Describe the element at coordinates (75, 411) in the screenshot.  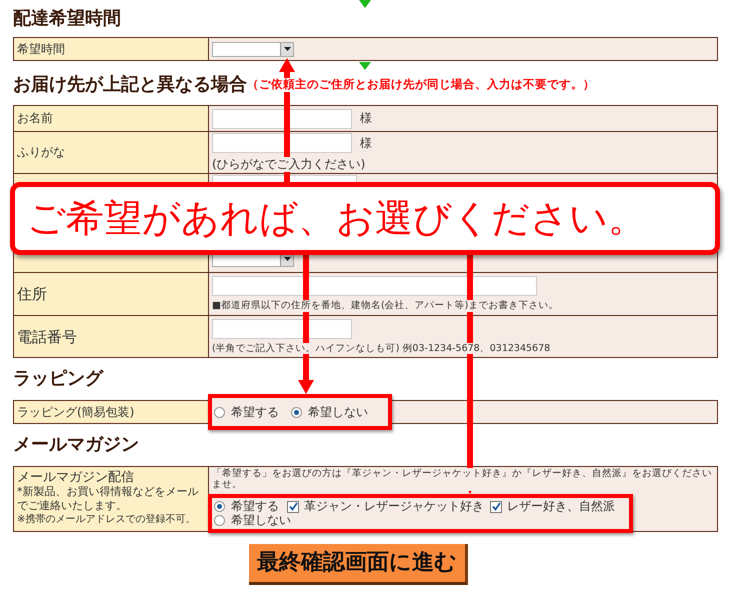
I see `field-label: ラッピング(簡易包装)` at that location.